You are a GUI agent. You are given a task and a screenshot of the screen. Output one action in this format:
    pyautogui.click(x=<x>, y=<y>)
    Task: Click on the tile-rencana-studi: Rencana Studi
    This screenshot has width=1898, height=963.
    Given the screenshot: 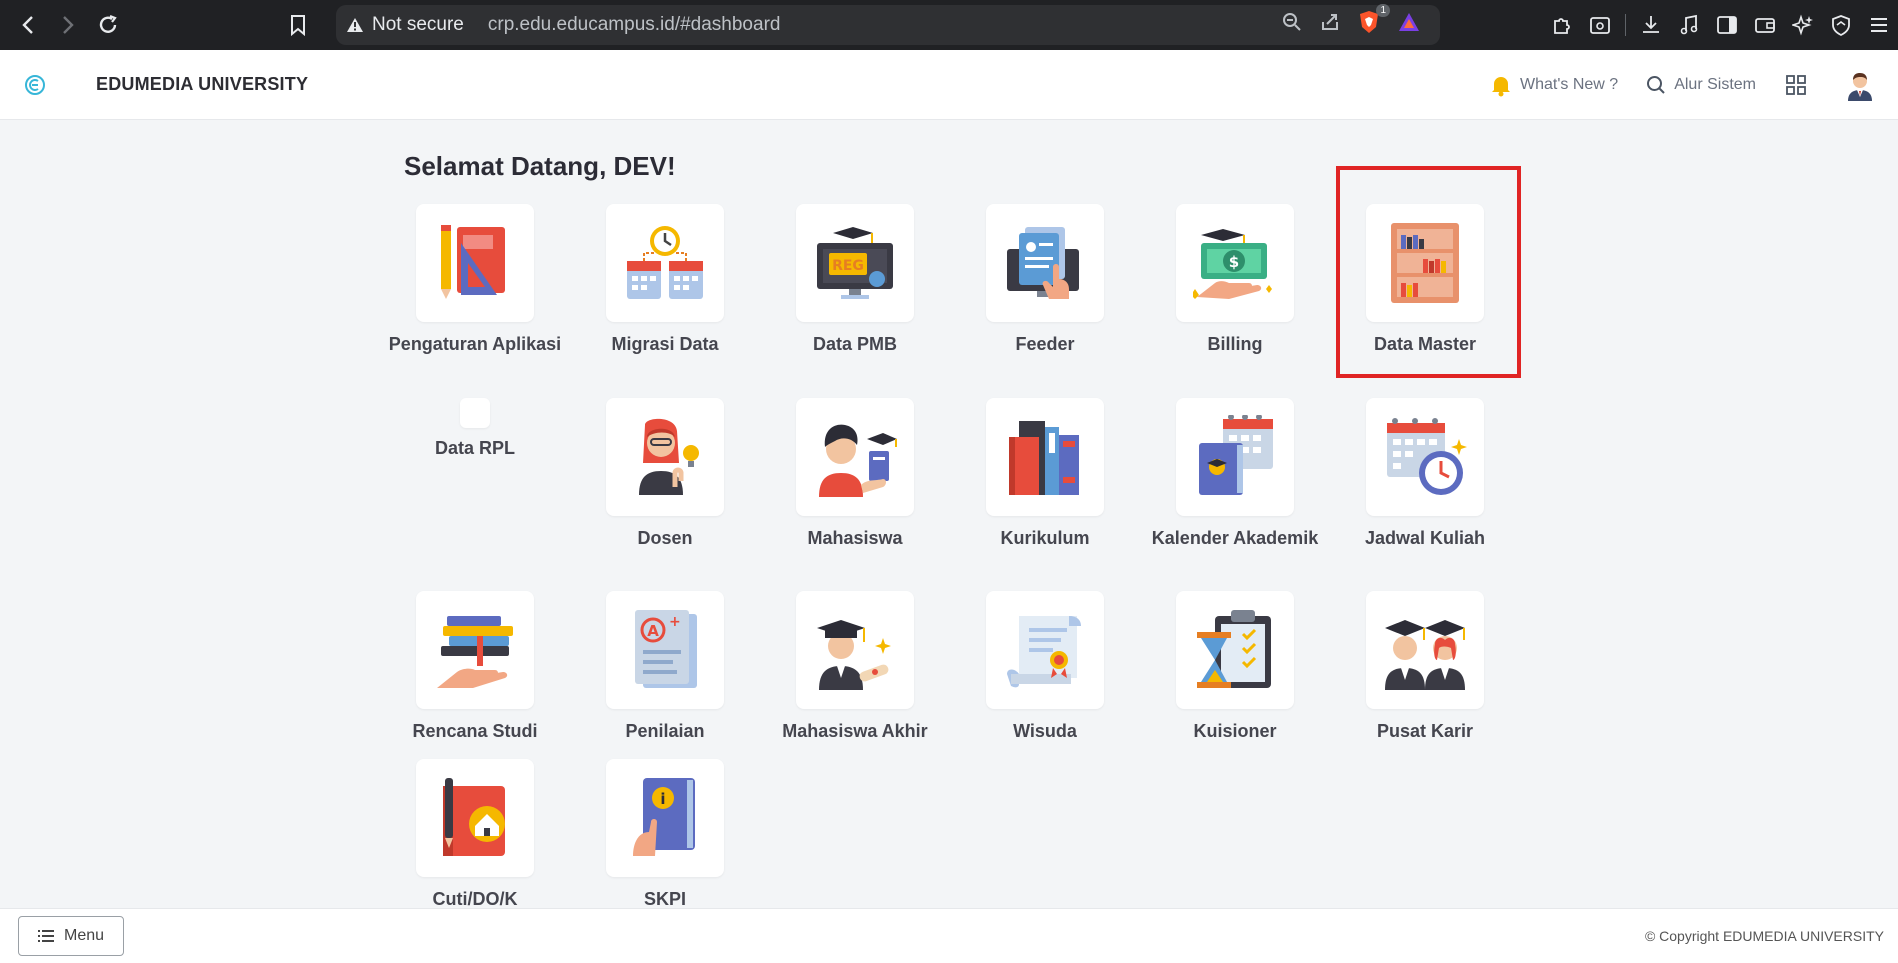 What is the action you would take?
    pyautogui.click(x=475, y=667)
    